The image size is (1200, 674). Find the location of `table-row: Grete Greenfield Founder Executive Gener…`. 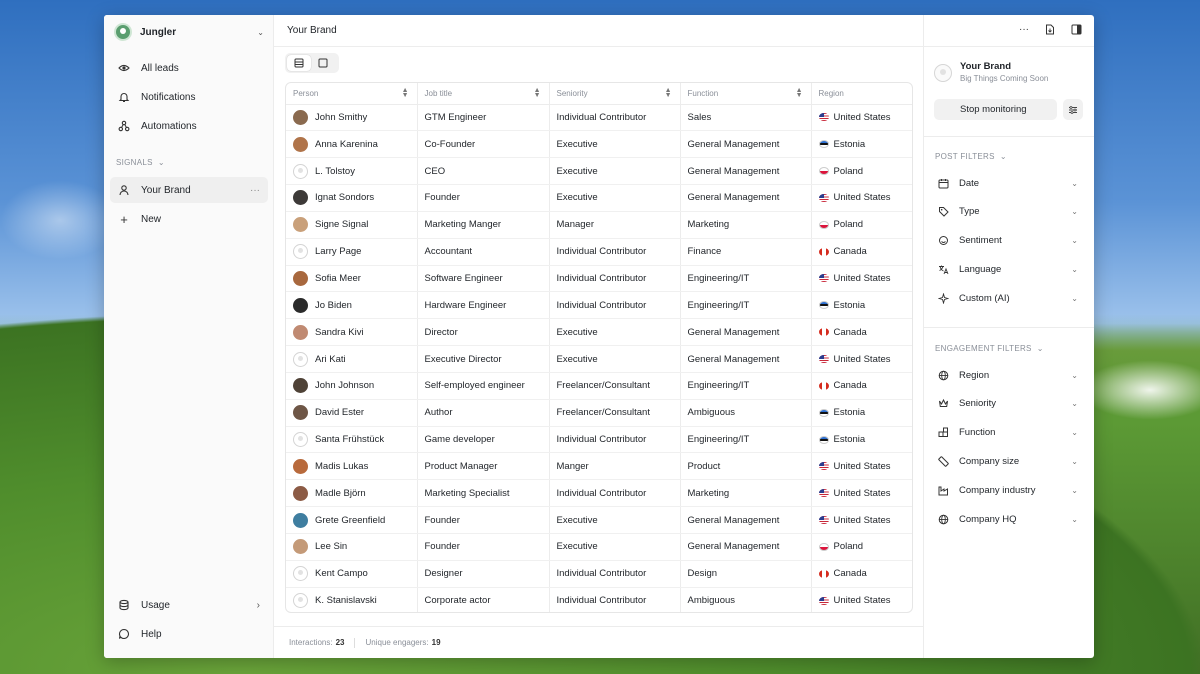

table-row: Grete Greenfield Founder Executive Gener… is located at coordinates (599, 520).